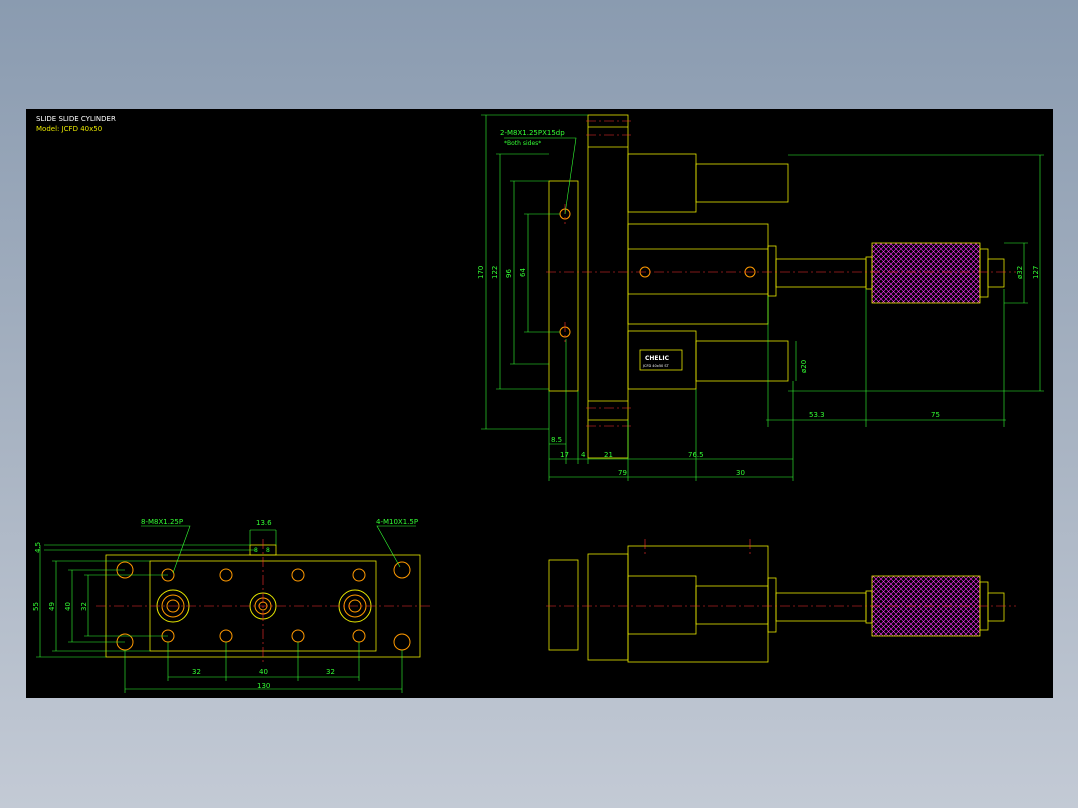 This screenshot has height=808, width=1078. What do you see at coordinates (162, 522) in the screenshot?
I see `callout-8-holes: 8-M8X1.25P` at bounding box center [162, 522].